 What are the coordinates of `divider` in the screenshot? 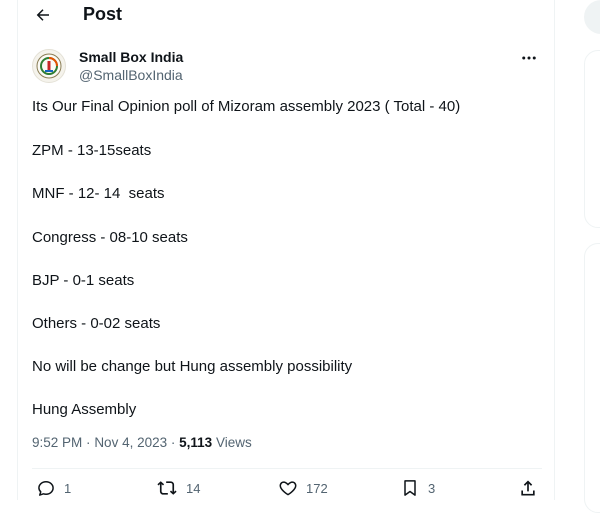 It's located at (287, 468).